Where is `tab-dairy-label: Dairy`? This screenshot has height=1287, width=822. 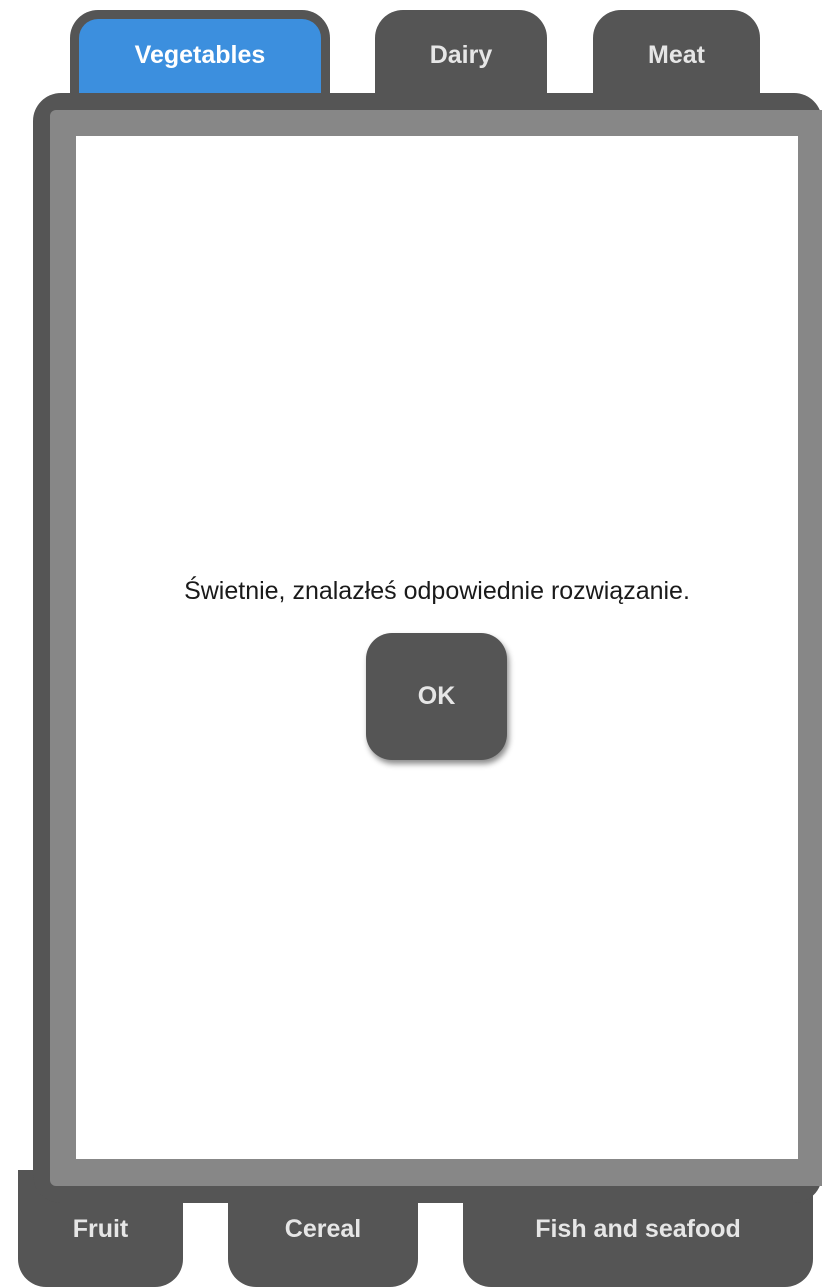 tab-dairy-label: Dairy is located at coordinates (461, 55).